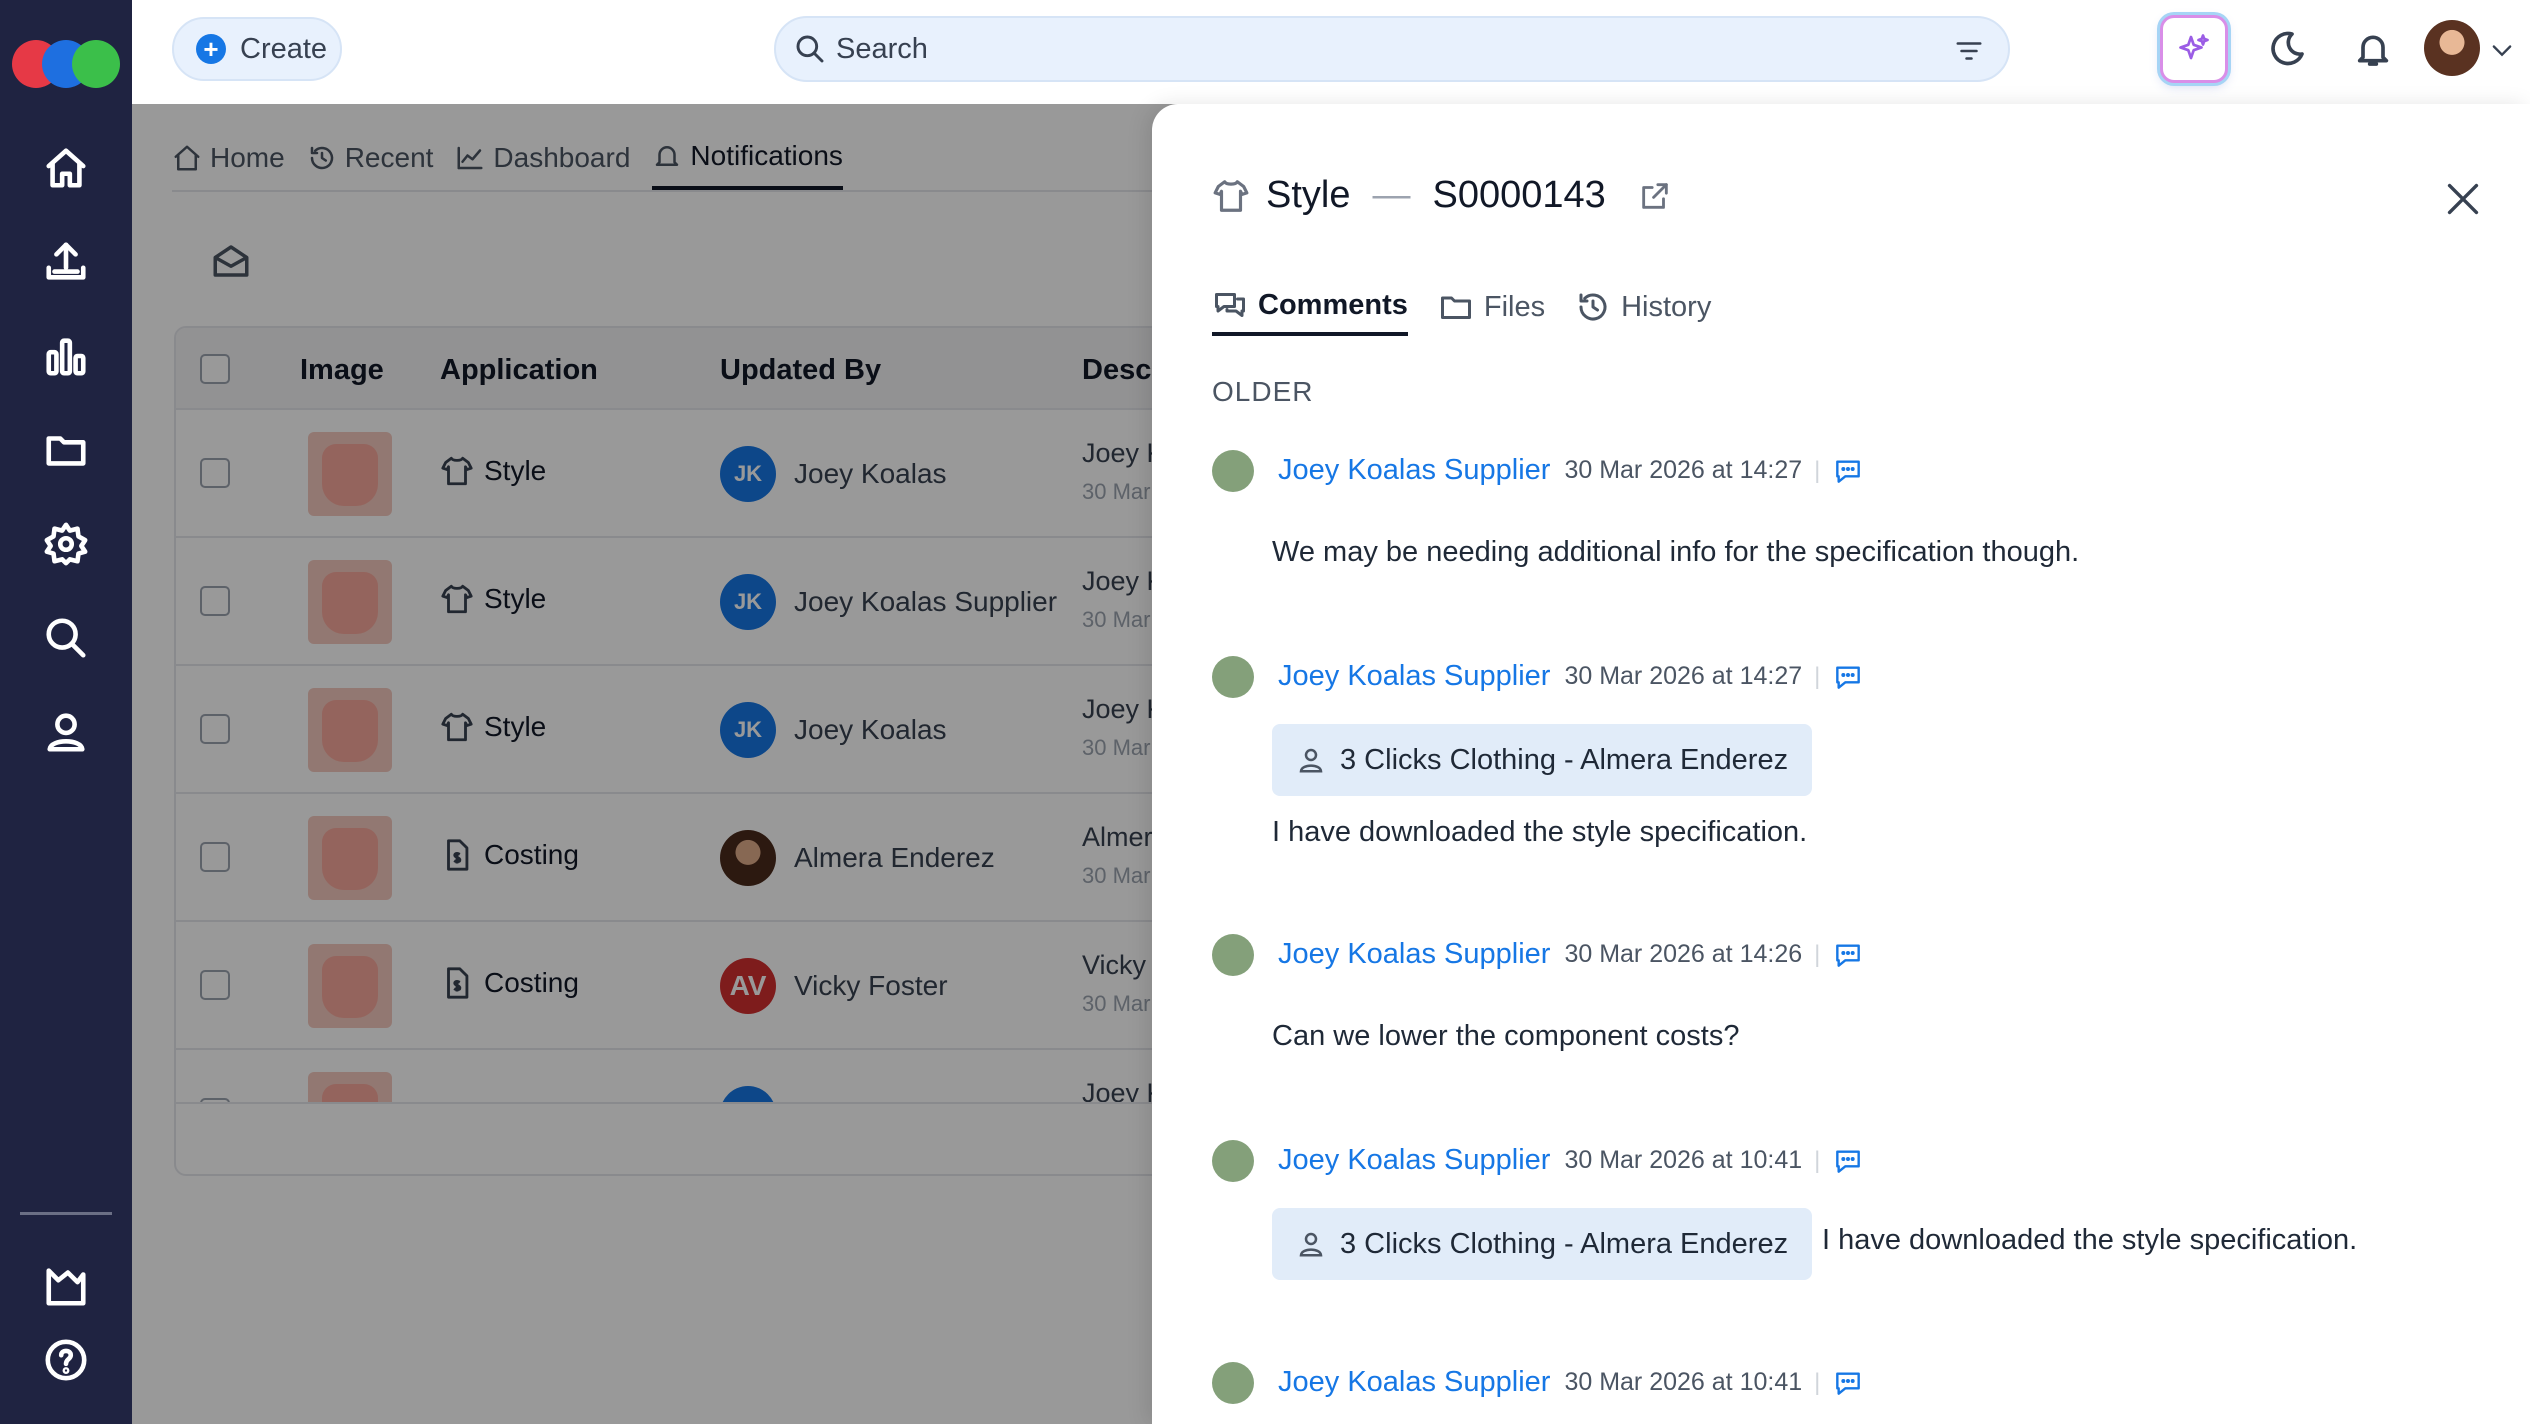 The width and height of the screenshot is (2530, 1424). What do you see at coordinates (66, 168) in the screenshot?
I see `home-icon` at bounding box center [66, 168].